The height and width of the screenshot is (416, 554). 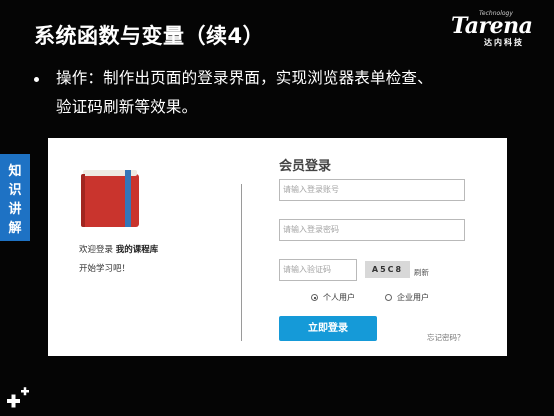 I want to click on slide-title: 系统函数与变量（续4）, so click(x=149, y=36).